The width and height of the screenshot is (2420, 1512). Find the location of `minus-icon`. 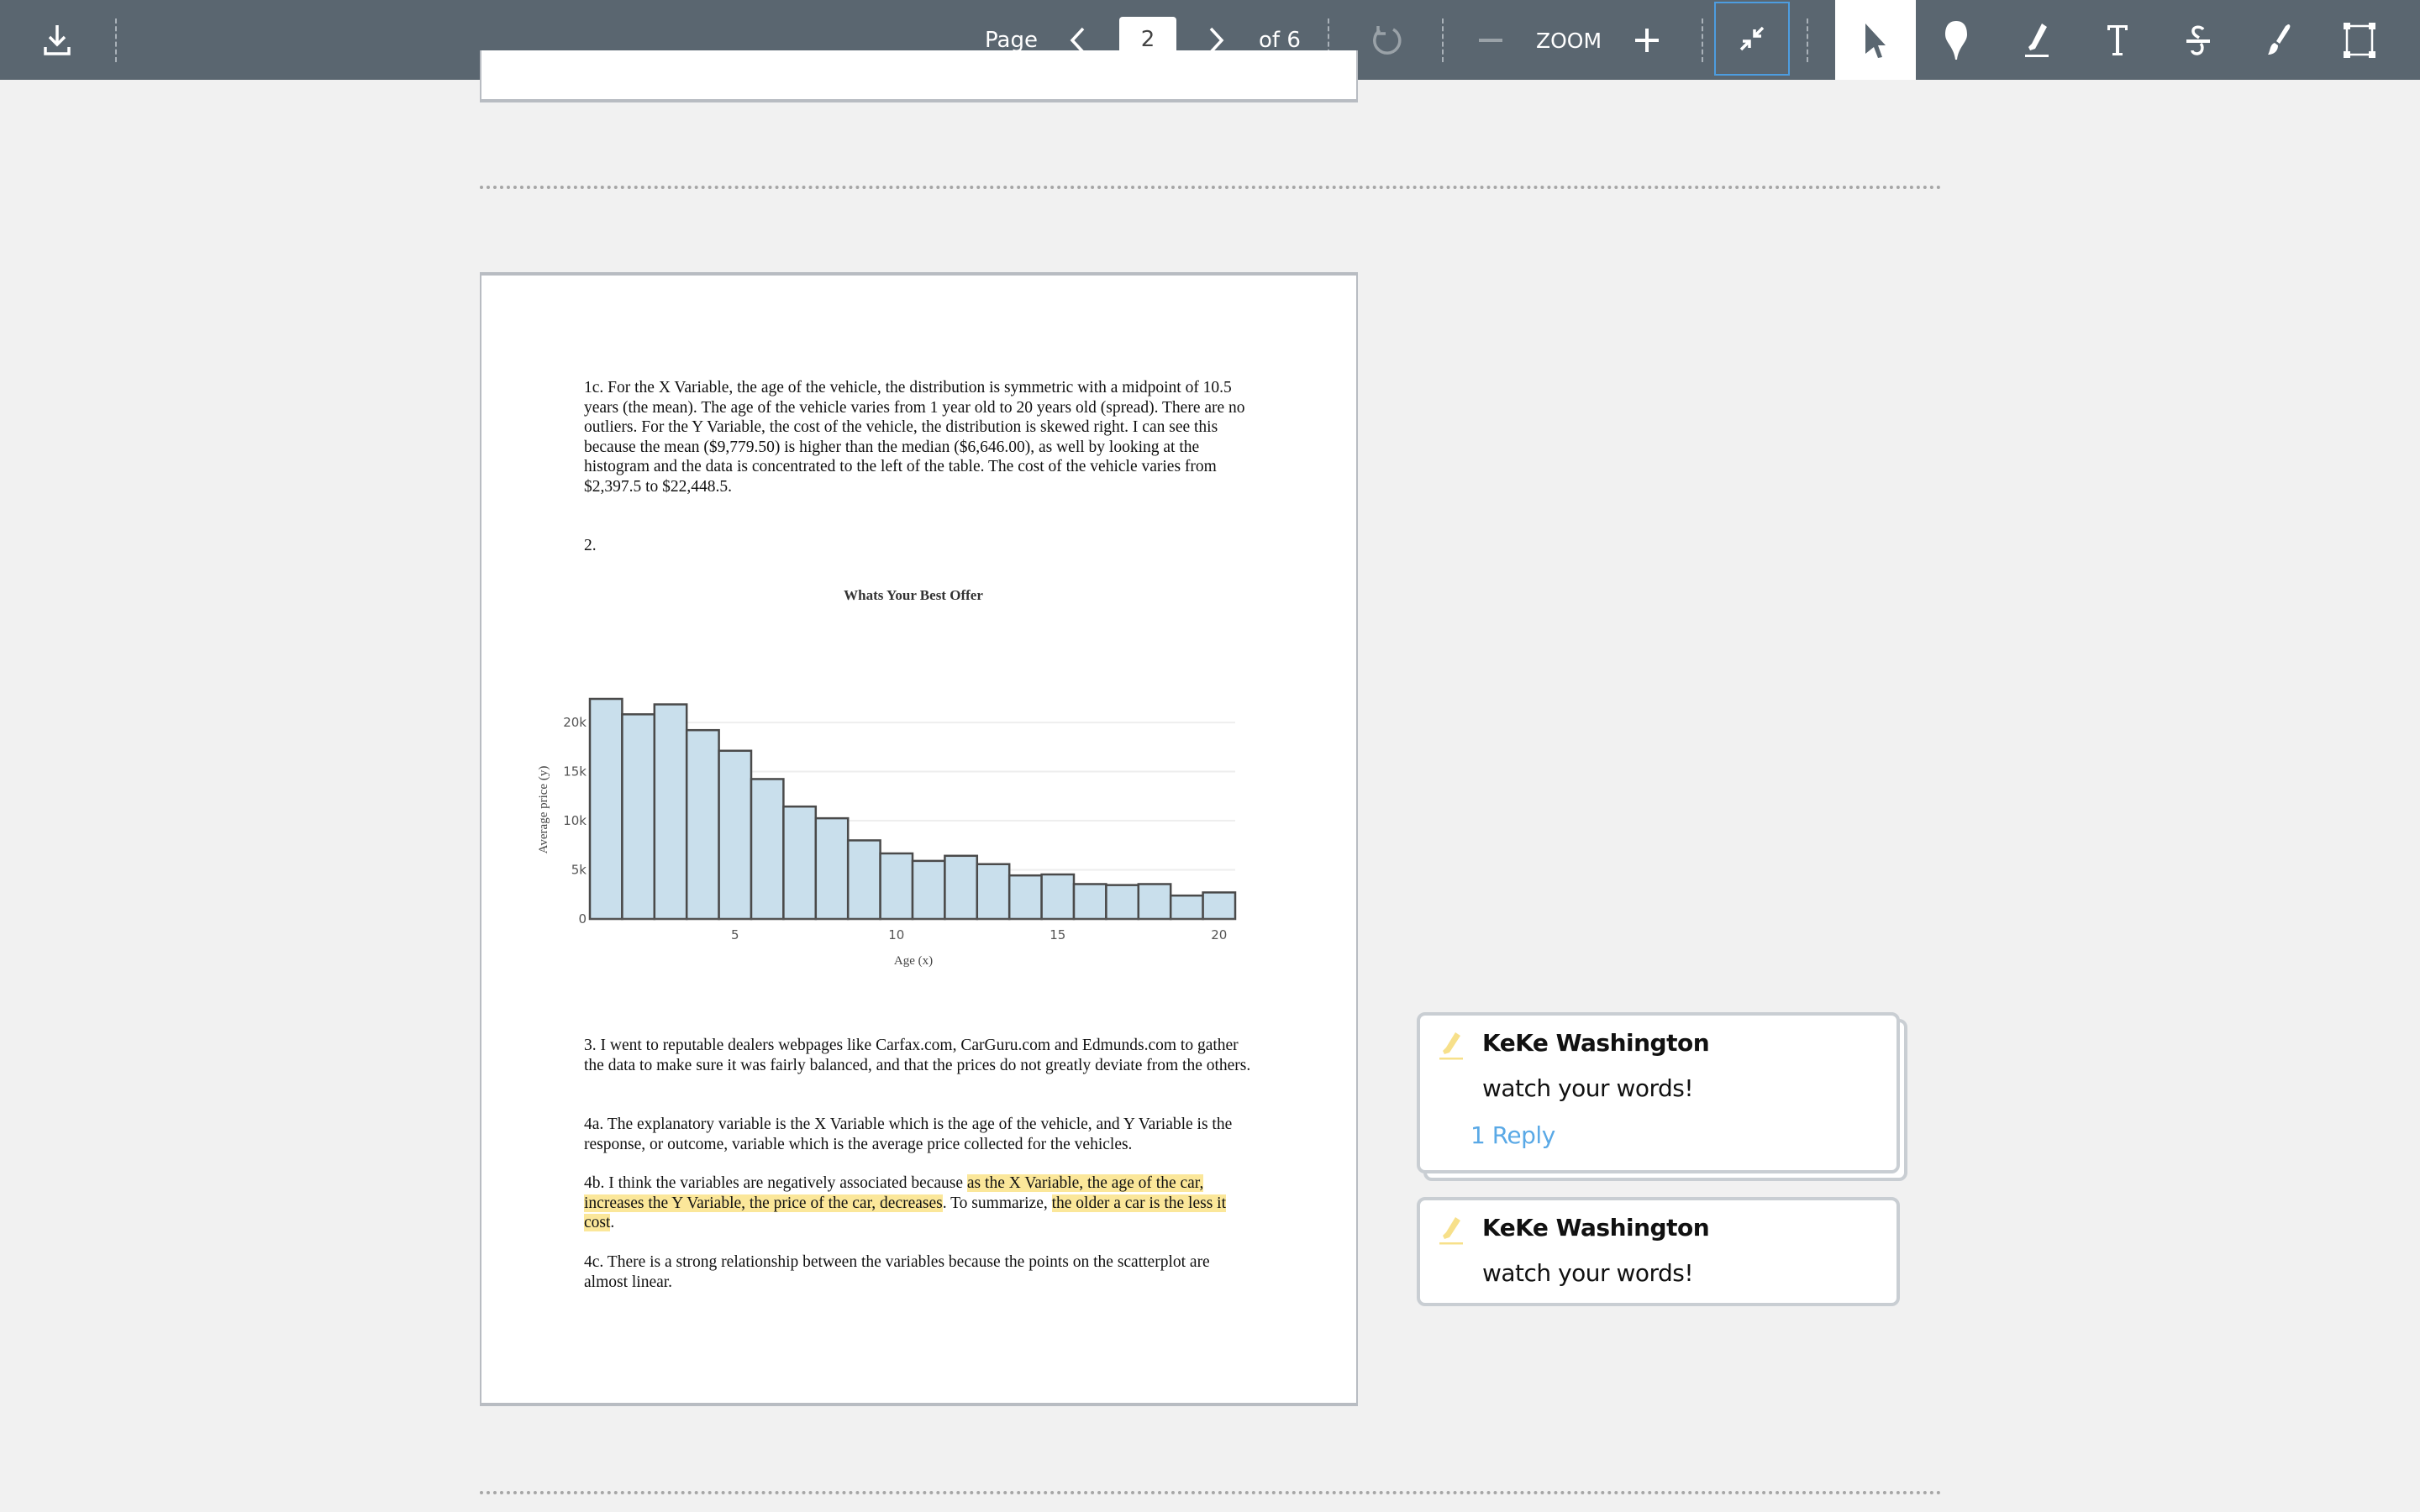

minus-icon is located at coordinates (1490, 40).